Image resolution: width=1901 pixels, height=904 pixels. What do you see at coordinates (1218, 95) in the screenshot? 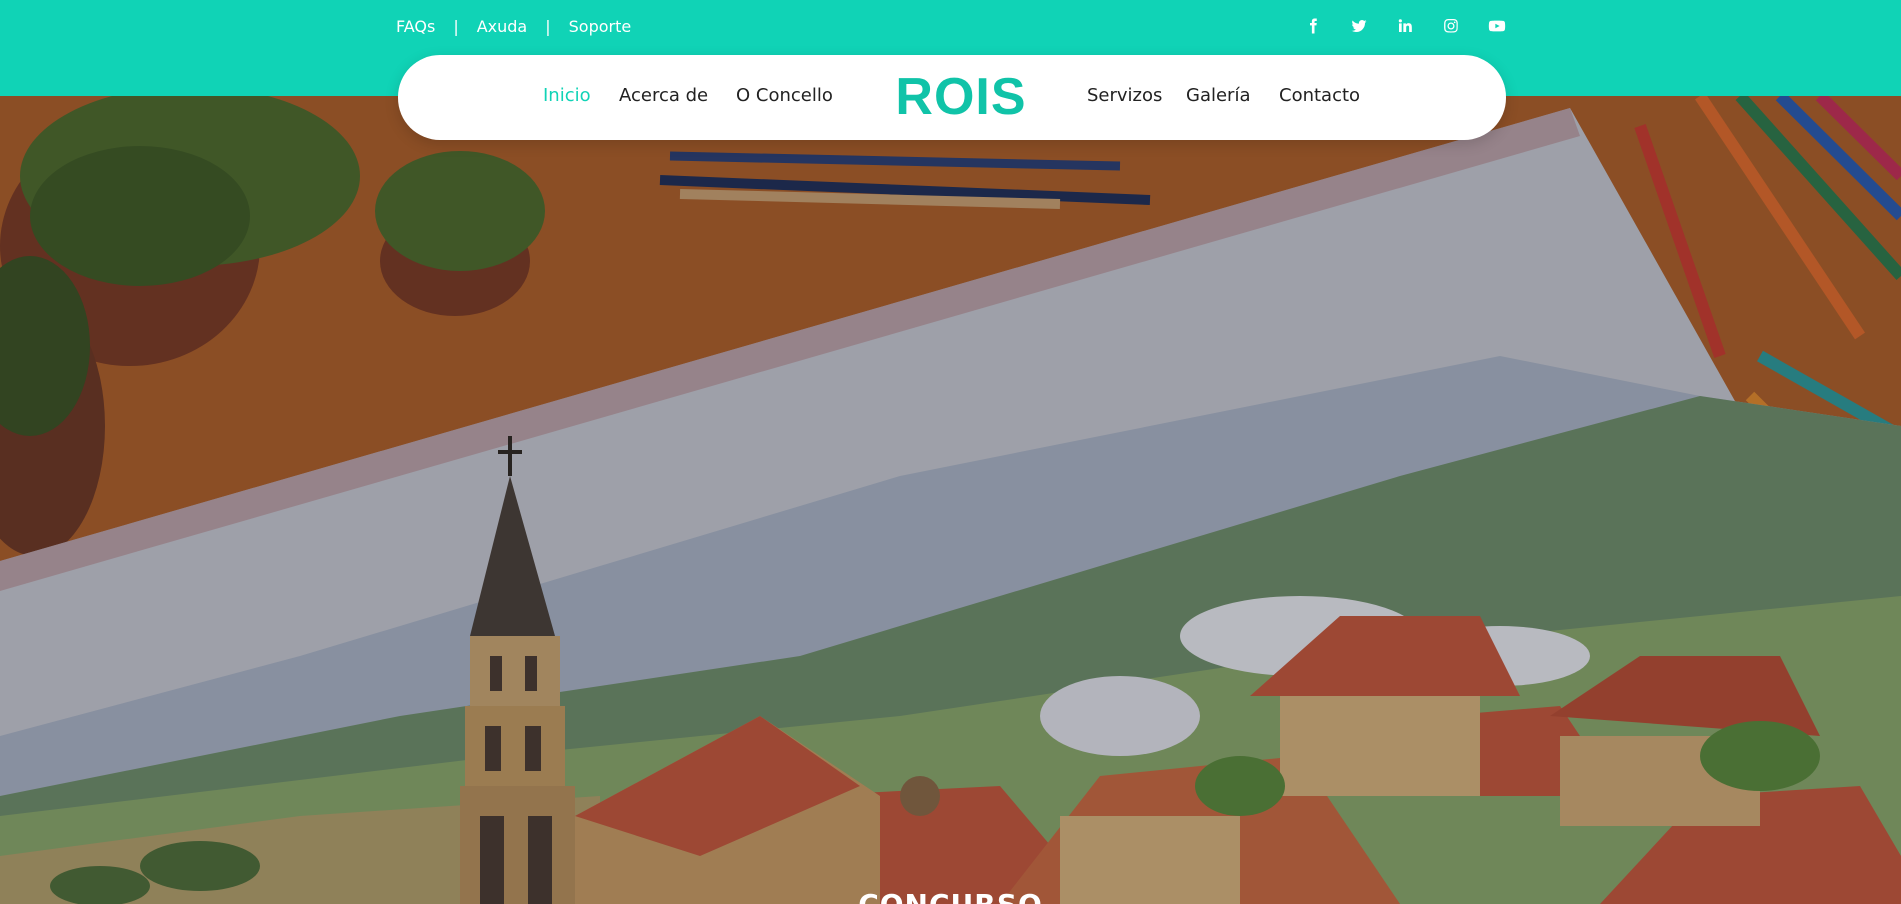
I see `nav-item-galeria: Galería` at bounding box center [1218, 95].